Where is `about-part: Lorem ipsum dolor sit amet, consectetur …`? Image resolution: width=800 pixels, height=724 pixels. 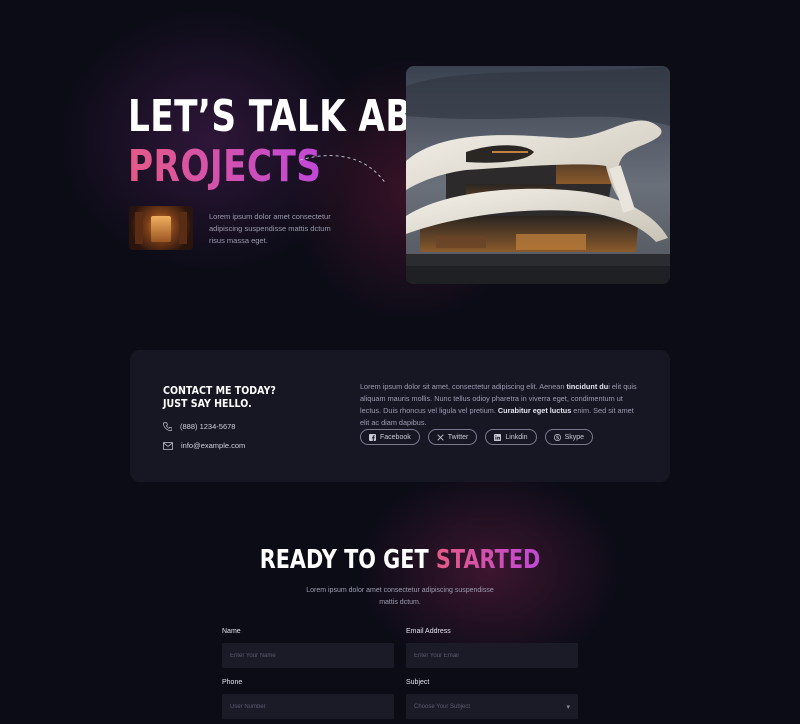
about-part: Lorem ipsum dolor sit amet, consectetur … is located at coordinates (463, 386).